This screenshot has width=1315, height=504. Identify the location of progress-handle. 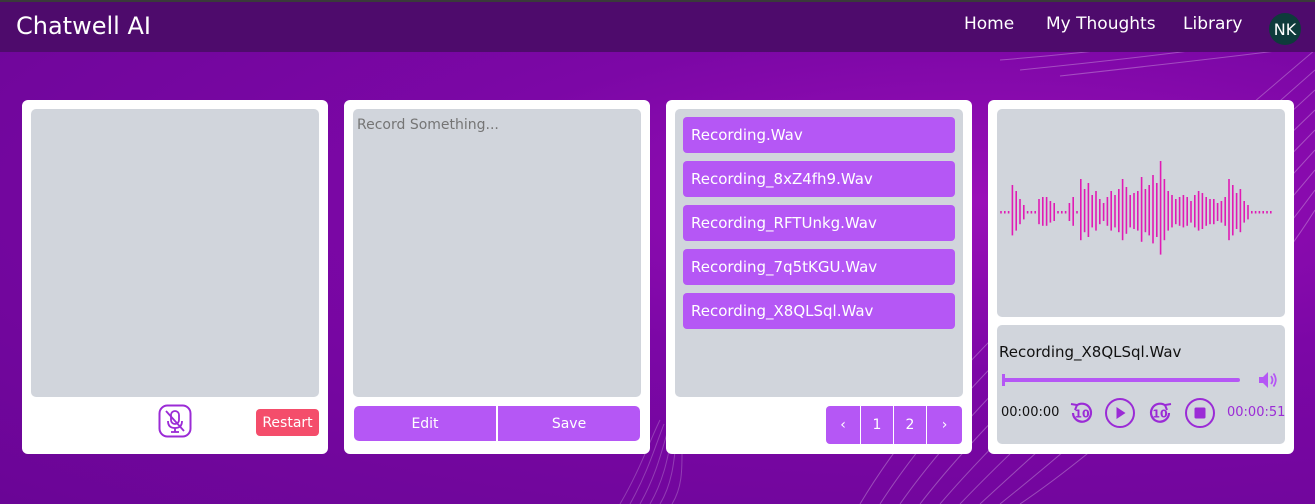
(1003, 380).